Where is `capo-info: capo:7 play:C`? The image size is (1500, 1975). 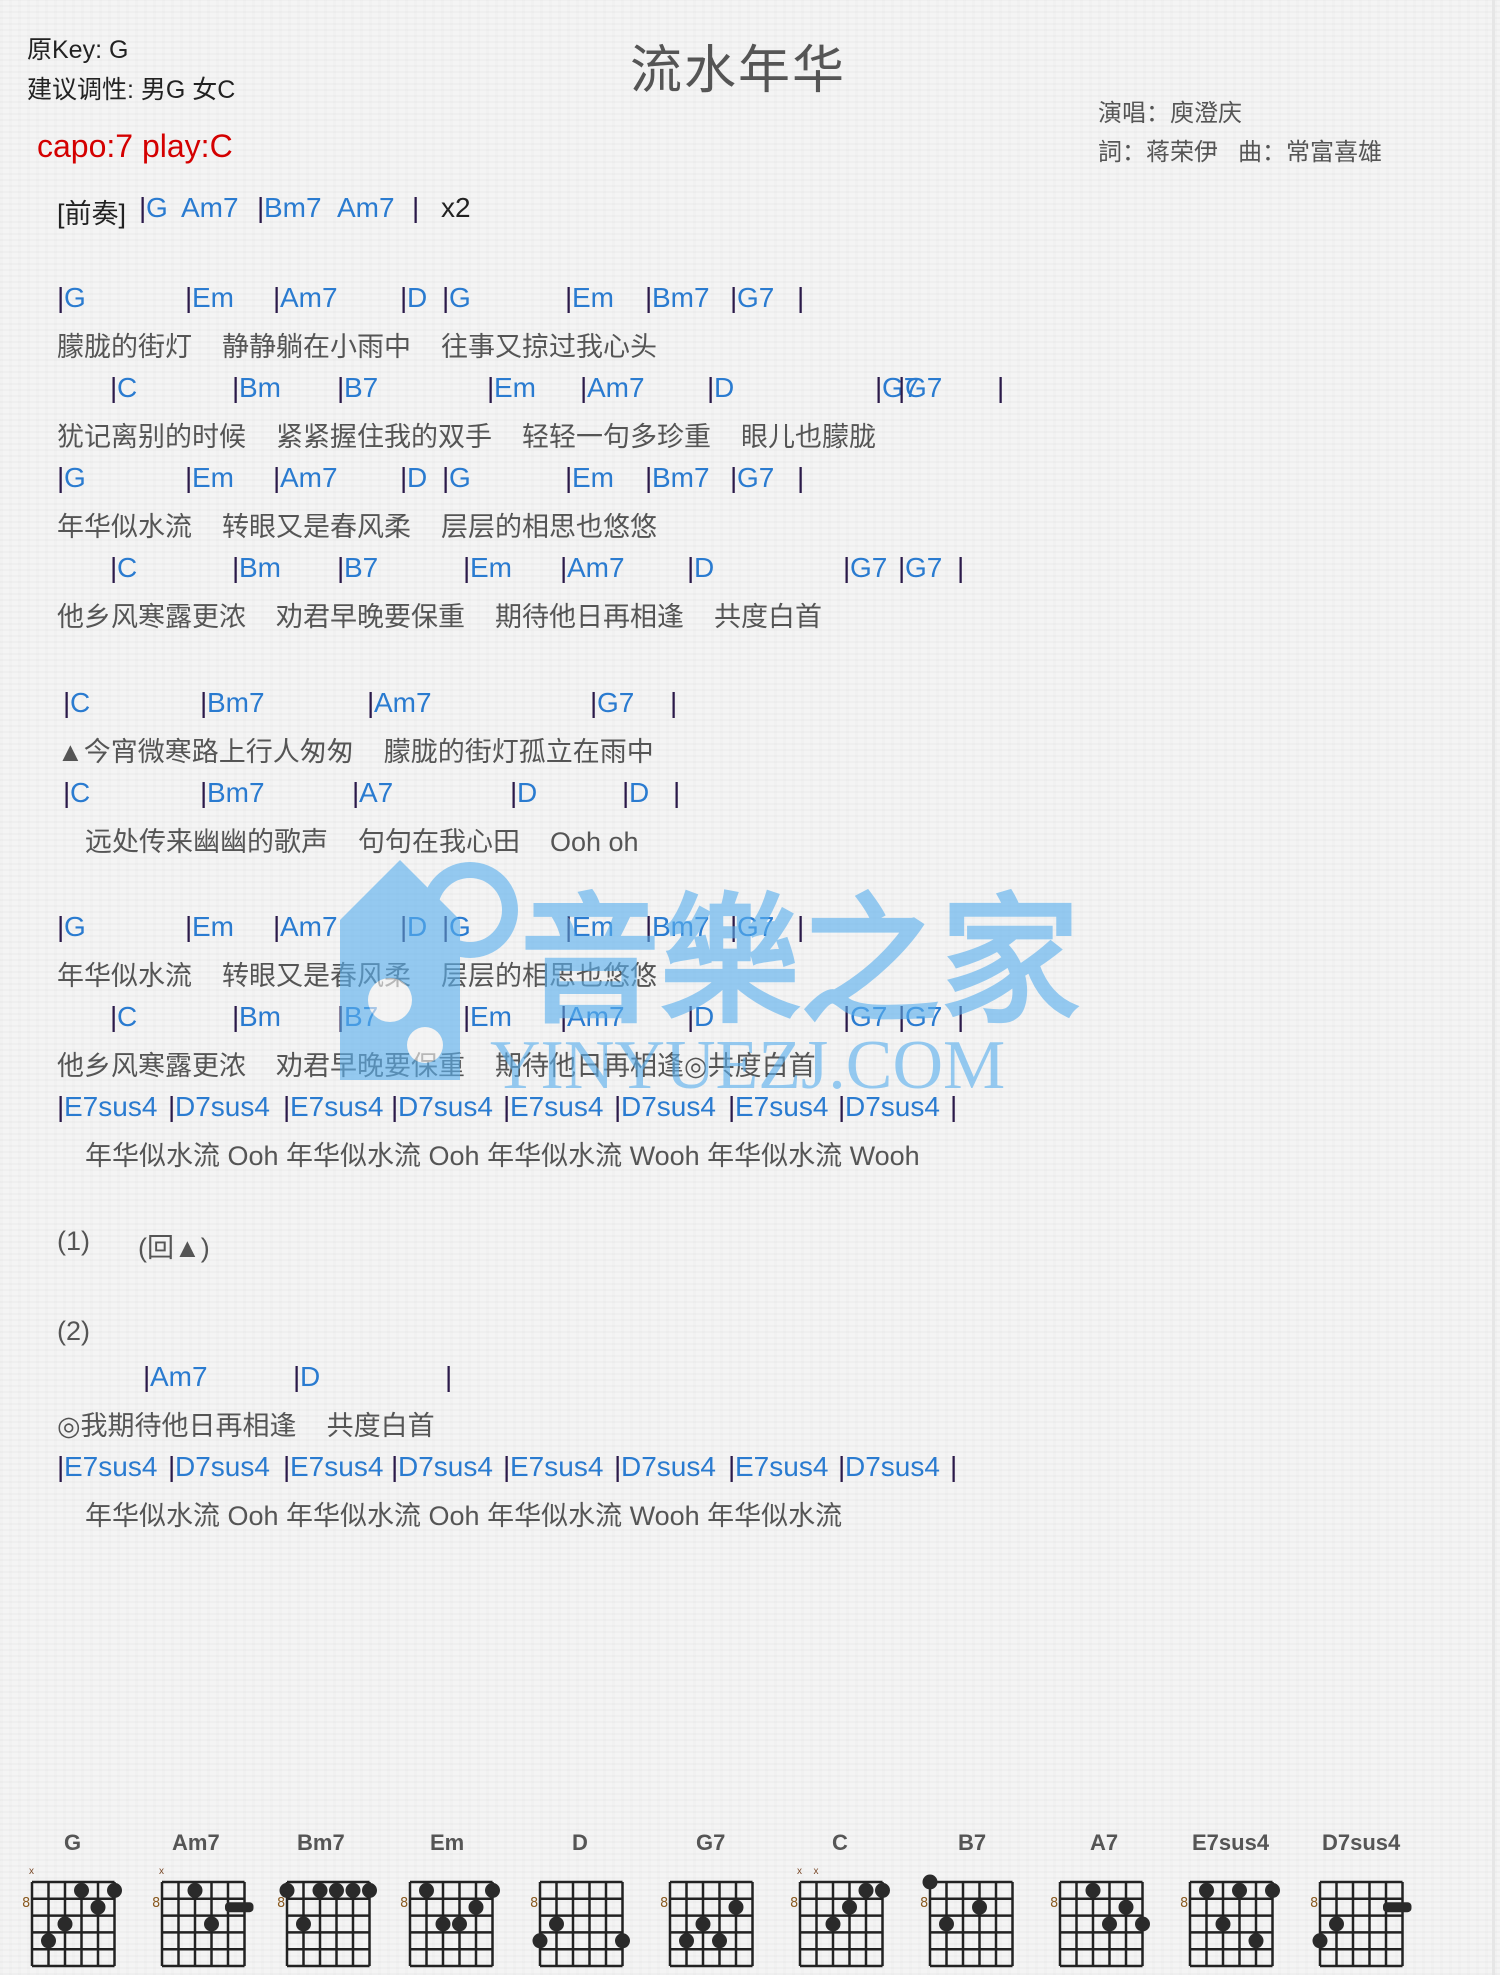
capo-info: capo:7 play:C is located at coordinates (135, 146).